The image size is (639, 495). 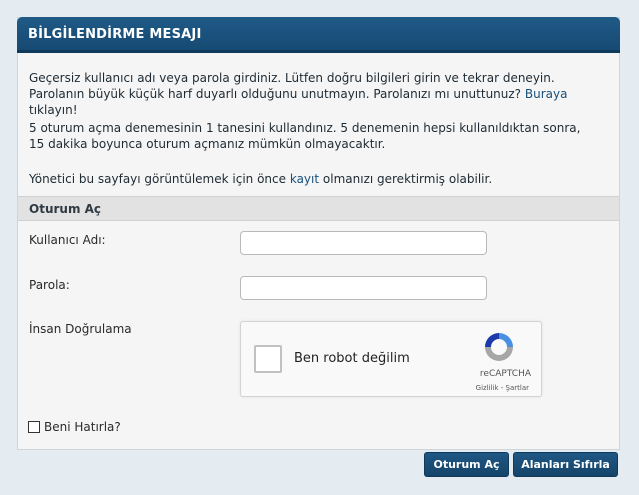 What do you see at coordinates (49, 285) in the screenshot?
I see `password-label: Parola:` at bounding box center [49, 285].